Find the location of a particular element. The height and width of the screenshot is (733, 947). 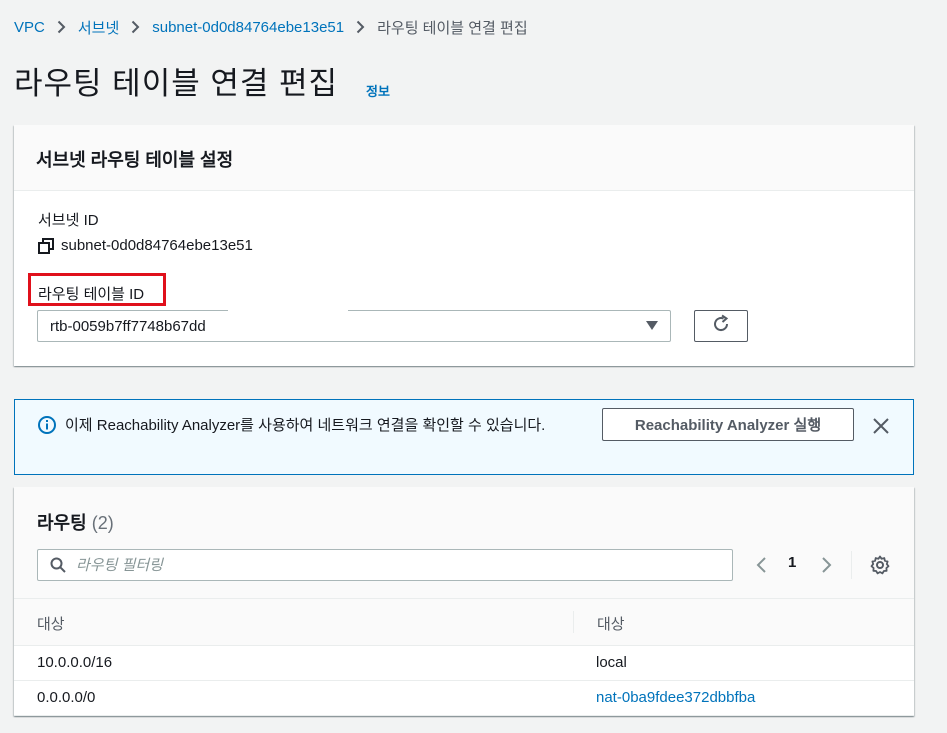

table-header: 대상 대상 is located at coordinates (464, 622).